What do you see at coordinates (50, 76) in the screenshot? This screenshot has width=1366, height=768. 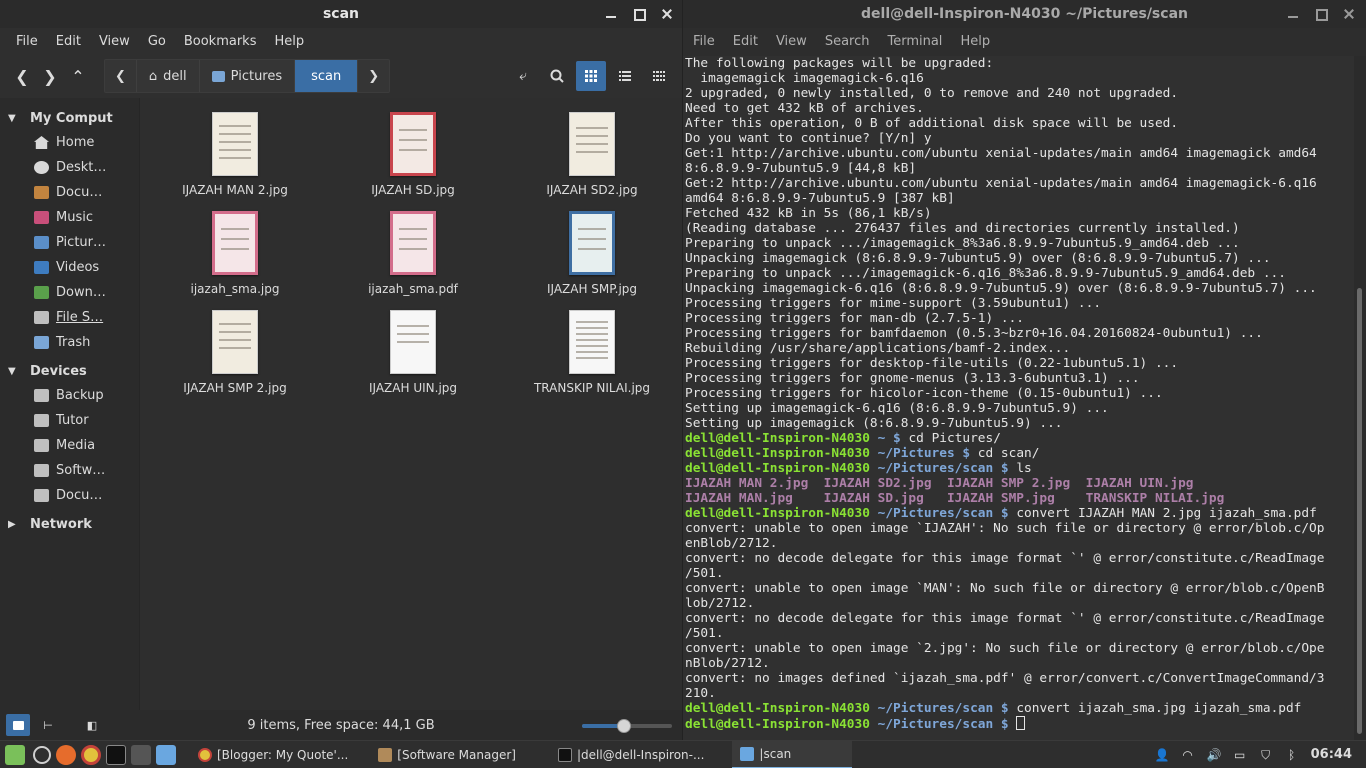 I see `forward-button: ❯` at bounding box center [50, 76].